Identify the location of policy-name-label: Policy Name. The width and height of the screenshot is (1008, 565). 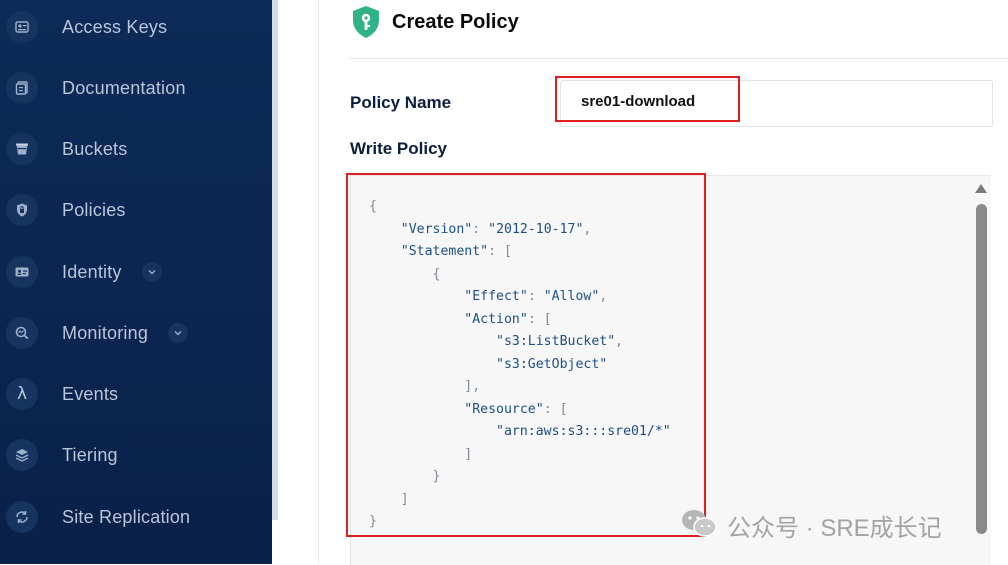
(401, 102).